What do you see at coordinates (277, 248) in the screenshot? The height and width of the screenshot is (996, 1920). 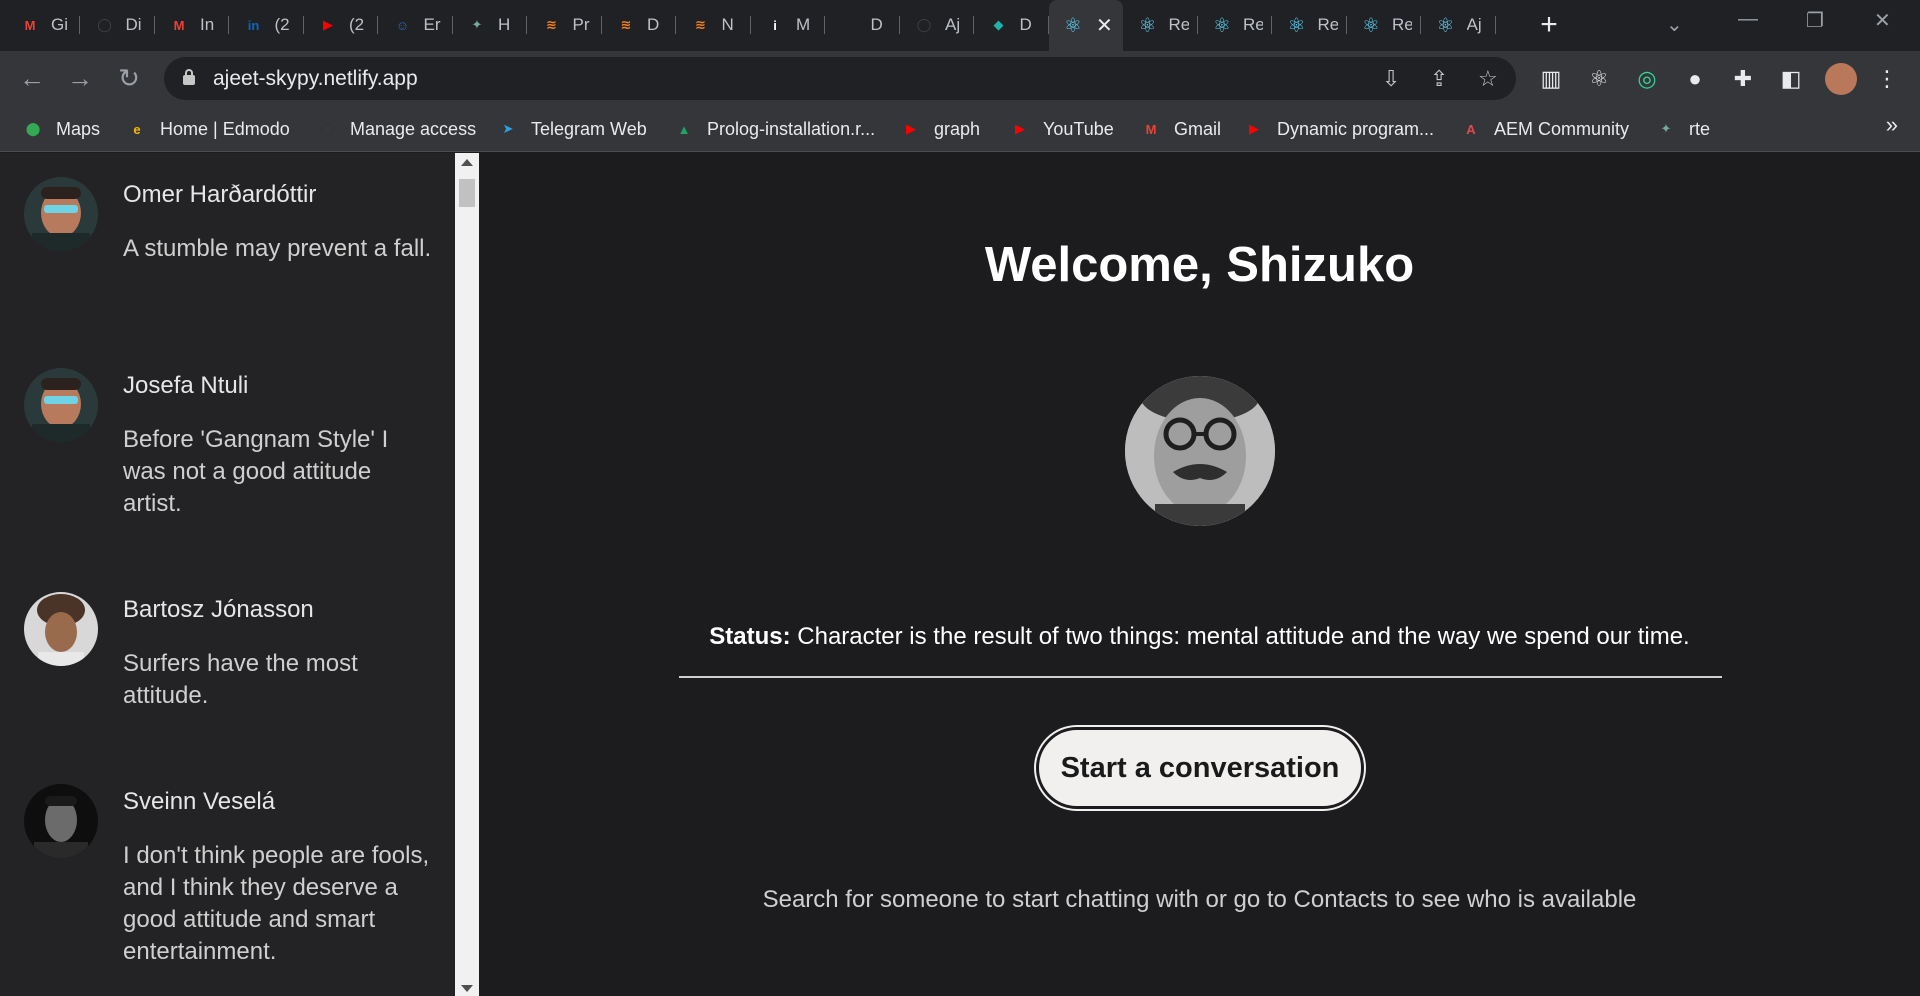 I see `contact-last-message: A stumble may prevent a fall.` at bounding box center [277, 248].